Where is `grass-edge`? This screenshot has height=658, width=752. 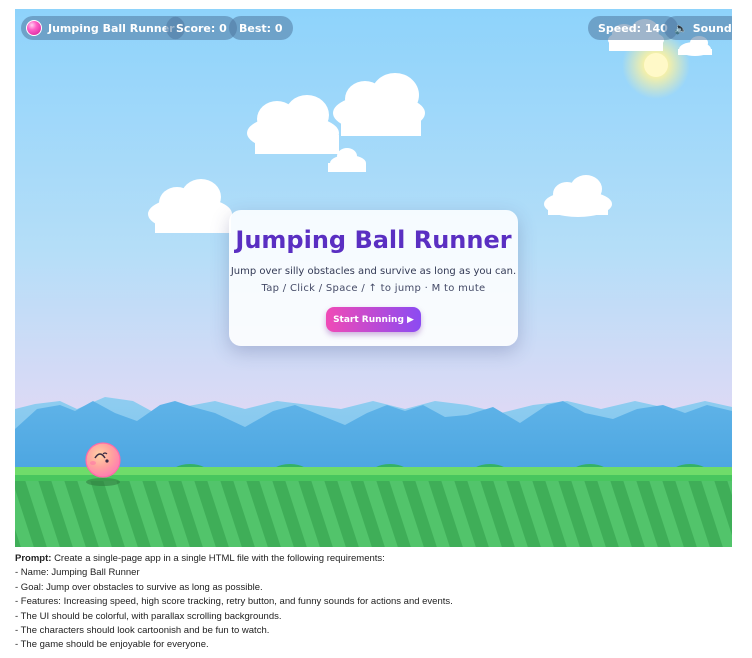
grass-edge is located at coordinates (373, 478).